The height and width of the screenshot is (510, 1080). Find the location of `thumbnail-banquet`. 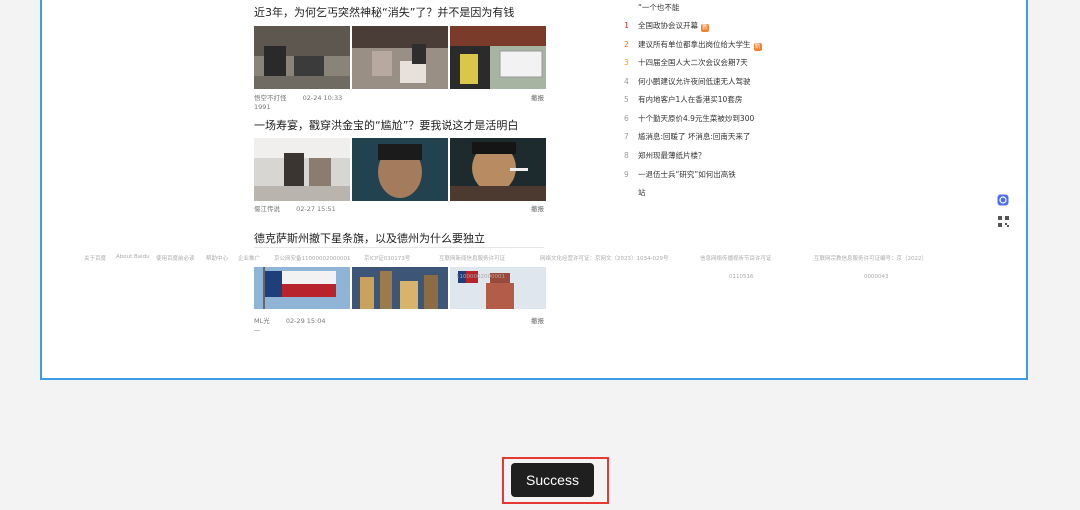

thumbnail-banquet is located at coordinates (302, 169).